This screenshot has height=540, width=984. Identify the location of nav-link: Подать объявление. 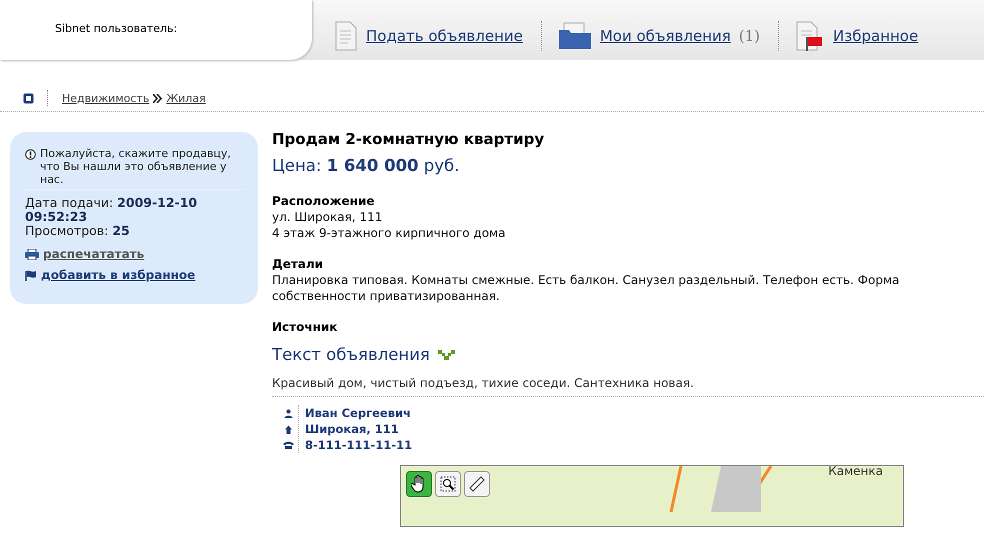
(444, 36).